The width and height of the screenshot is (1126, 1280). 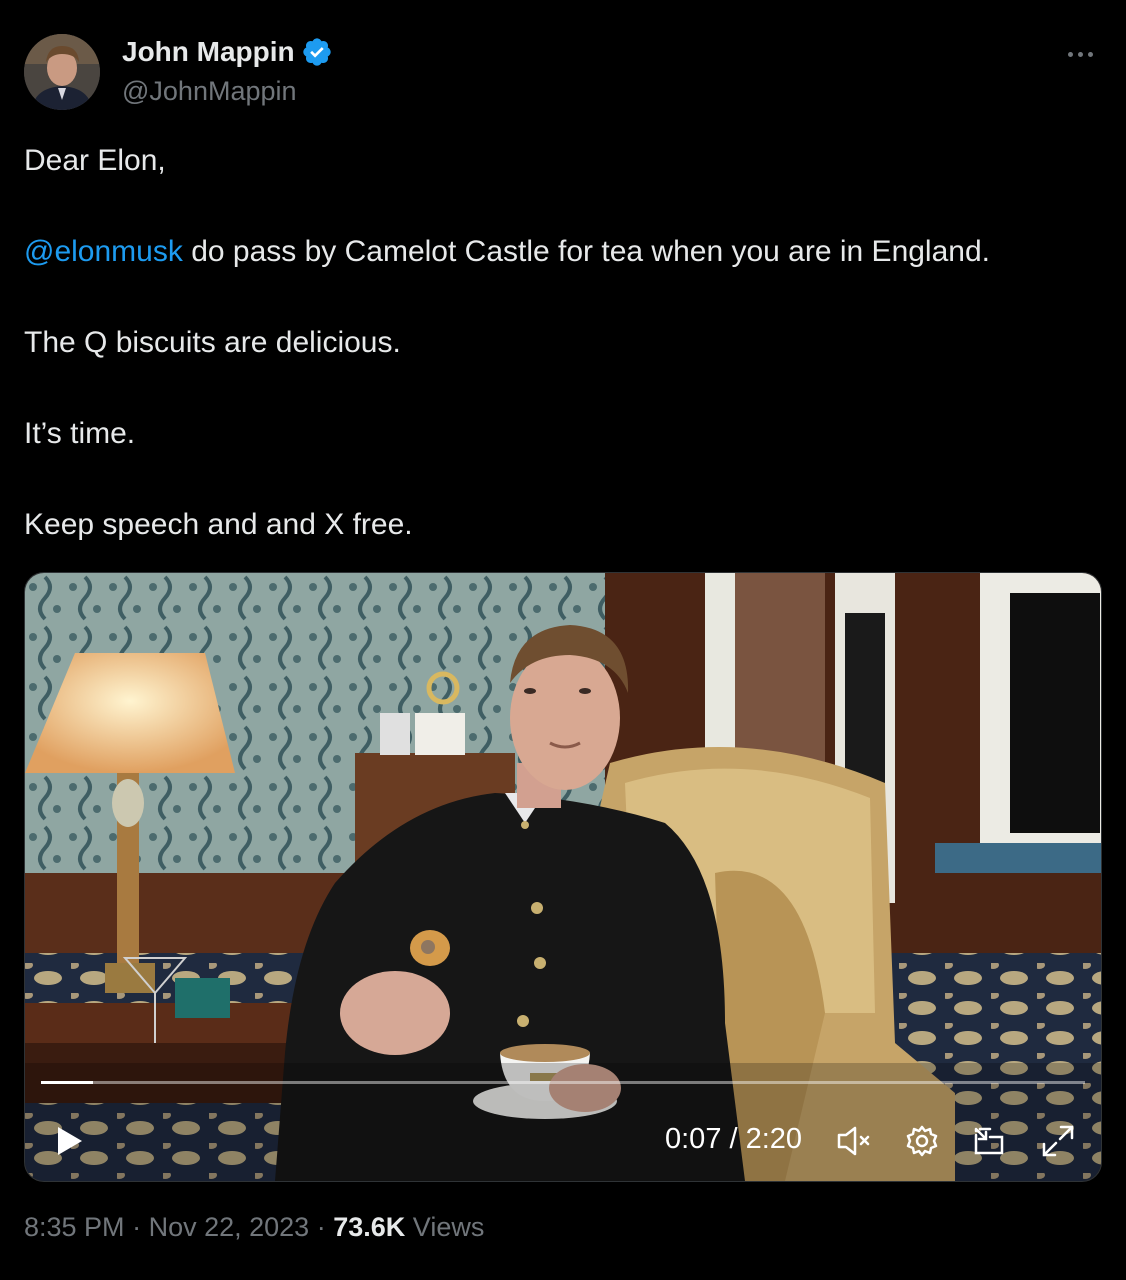 What do you see at coordinates (218, 524) in the screenshot?
I see `tweet-line-free-speech: Keep speech and and X free.` at bounding box center [218, 524].